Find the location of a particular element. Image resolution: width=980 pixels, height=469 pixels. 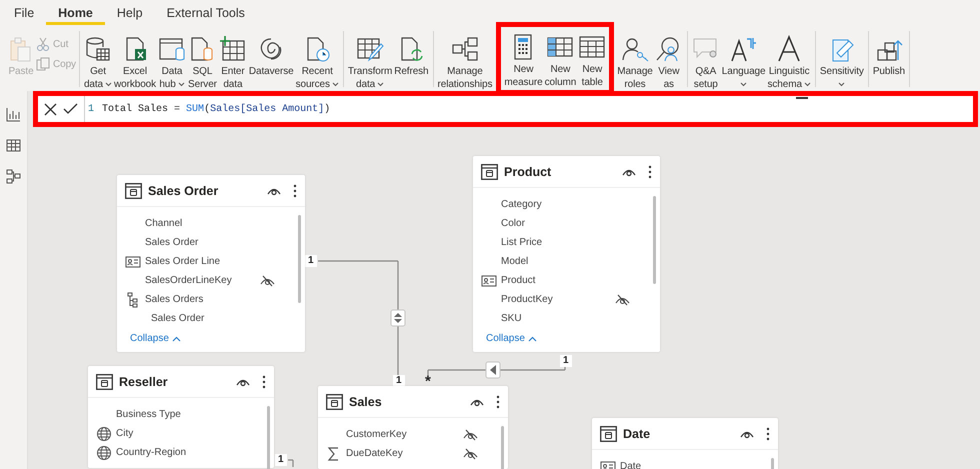

table-title: Product is located at coordinates (528, 171).